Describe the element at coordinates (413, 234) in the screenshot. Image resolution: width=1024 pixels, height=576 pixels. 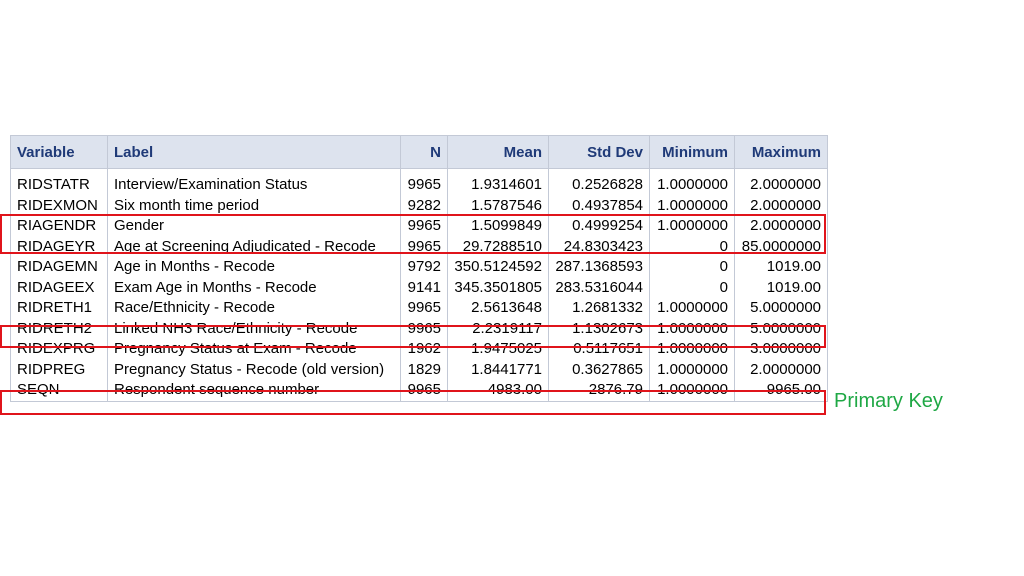
I see `highlight-box-gender-age` at that location.